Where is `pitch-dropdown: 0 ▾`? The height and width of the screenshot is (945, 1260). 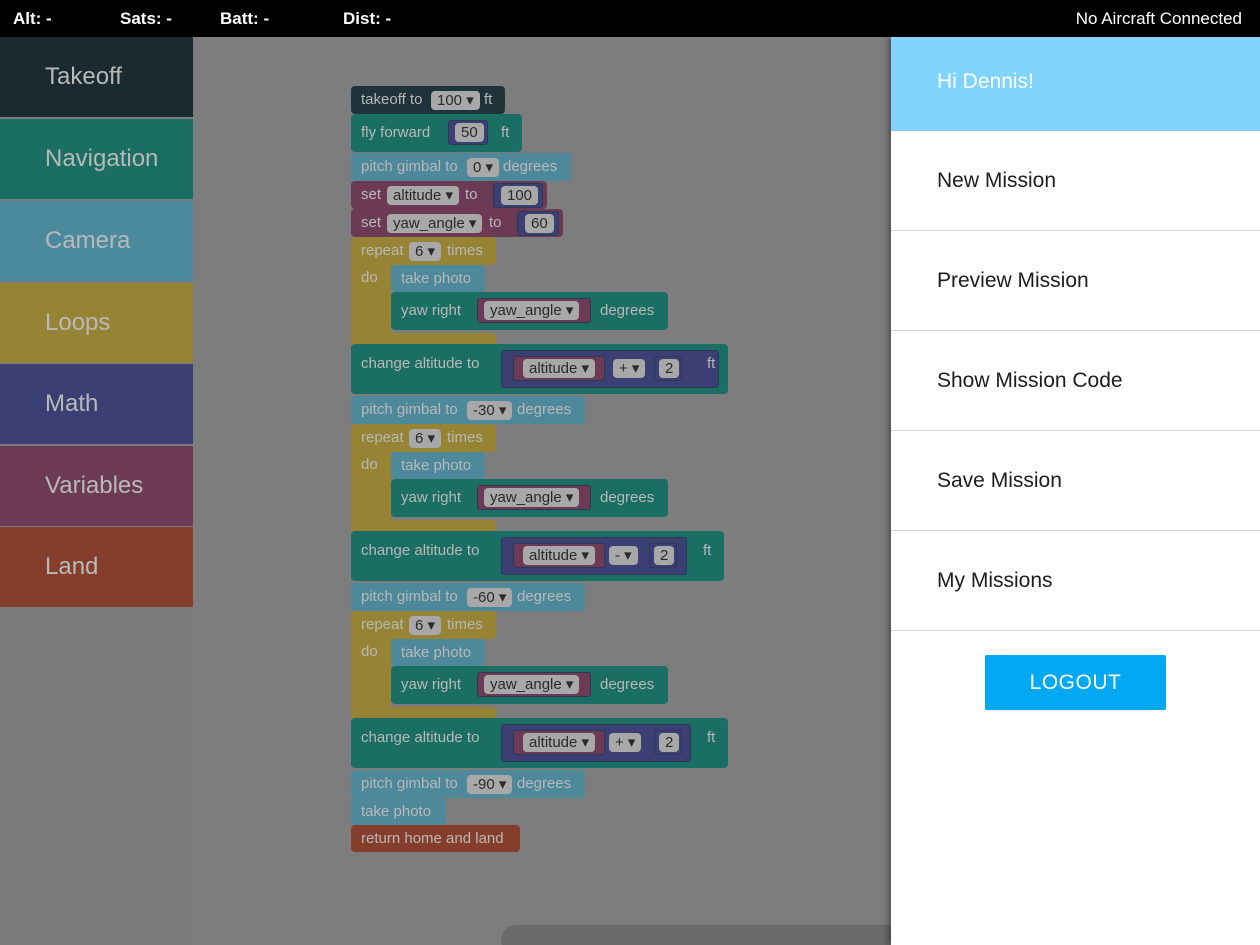
pitch-dropdown: 0 ▾ is located at coordinates (483, 167).